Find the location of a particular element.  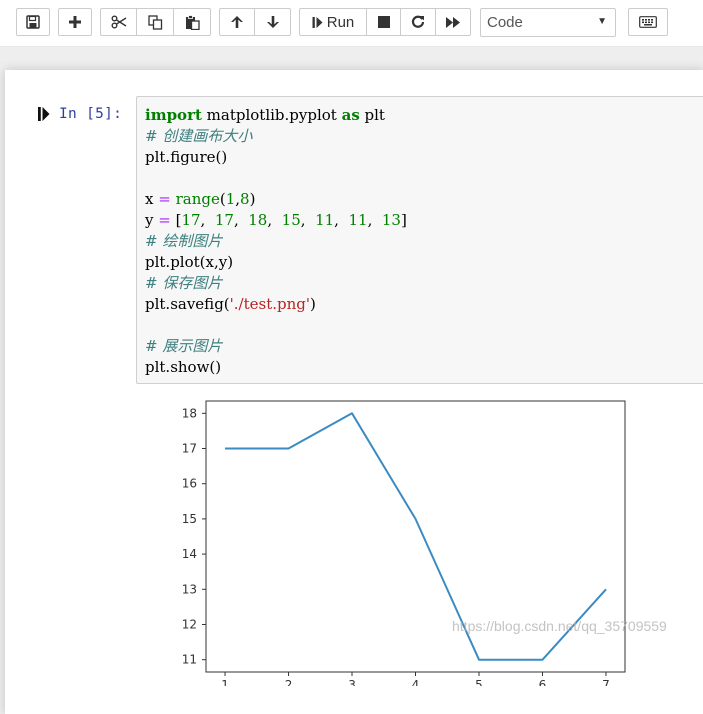

code-line: # 创建画布大小 is located at coordinates (198, 136).